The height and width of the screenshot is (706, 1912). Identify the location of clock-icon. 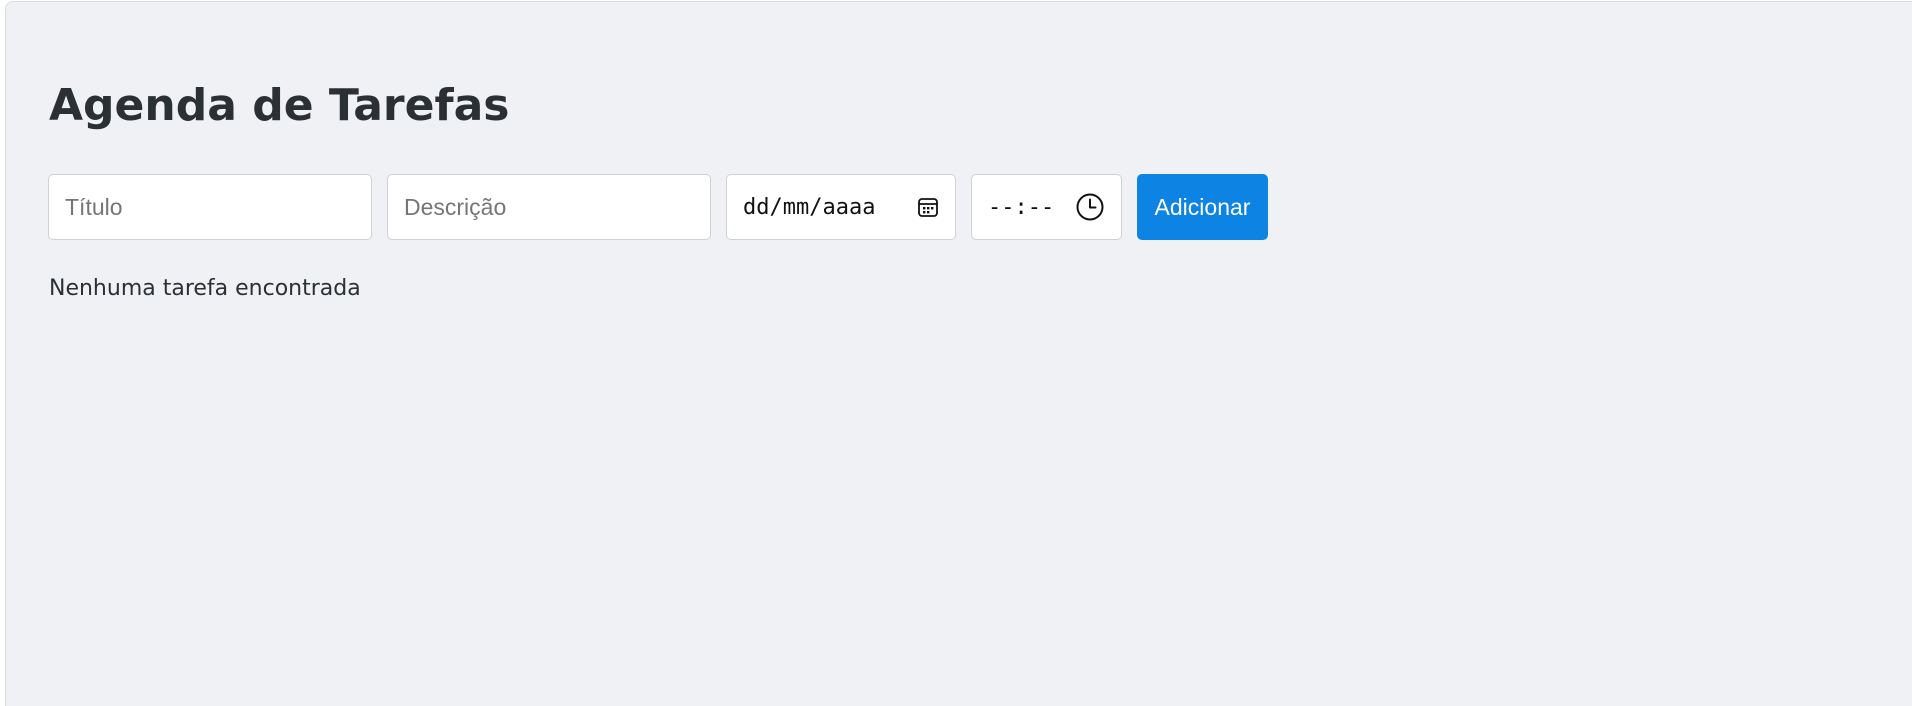
(1090, 207).